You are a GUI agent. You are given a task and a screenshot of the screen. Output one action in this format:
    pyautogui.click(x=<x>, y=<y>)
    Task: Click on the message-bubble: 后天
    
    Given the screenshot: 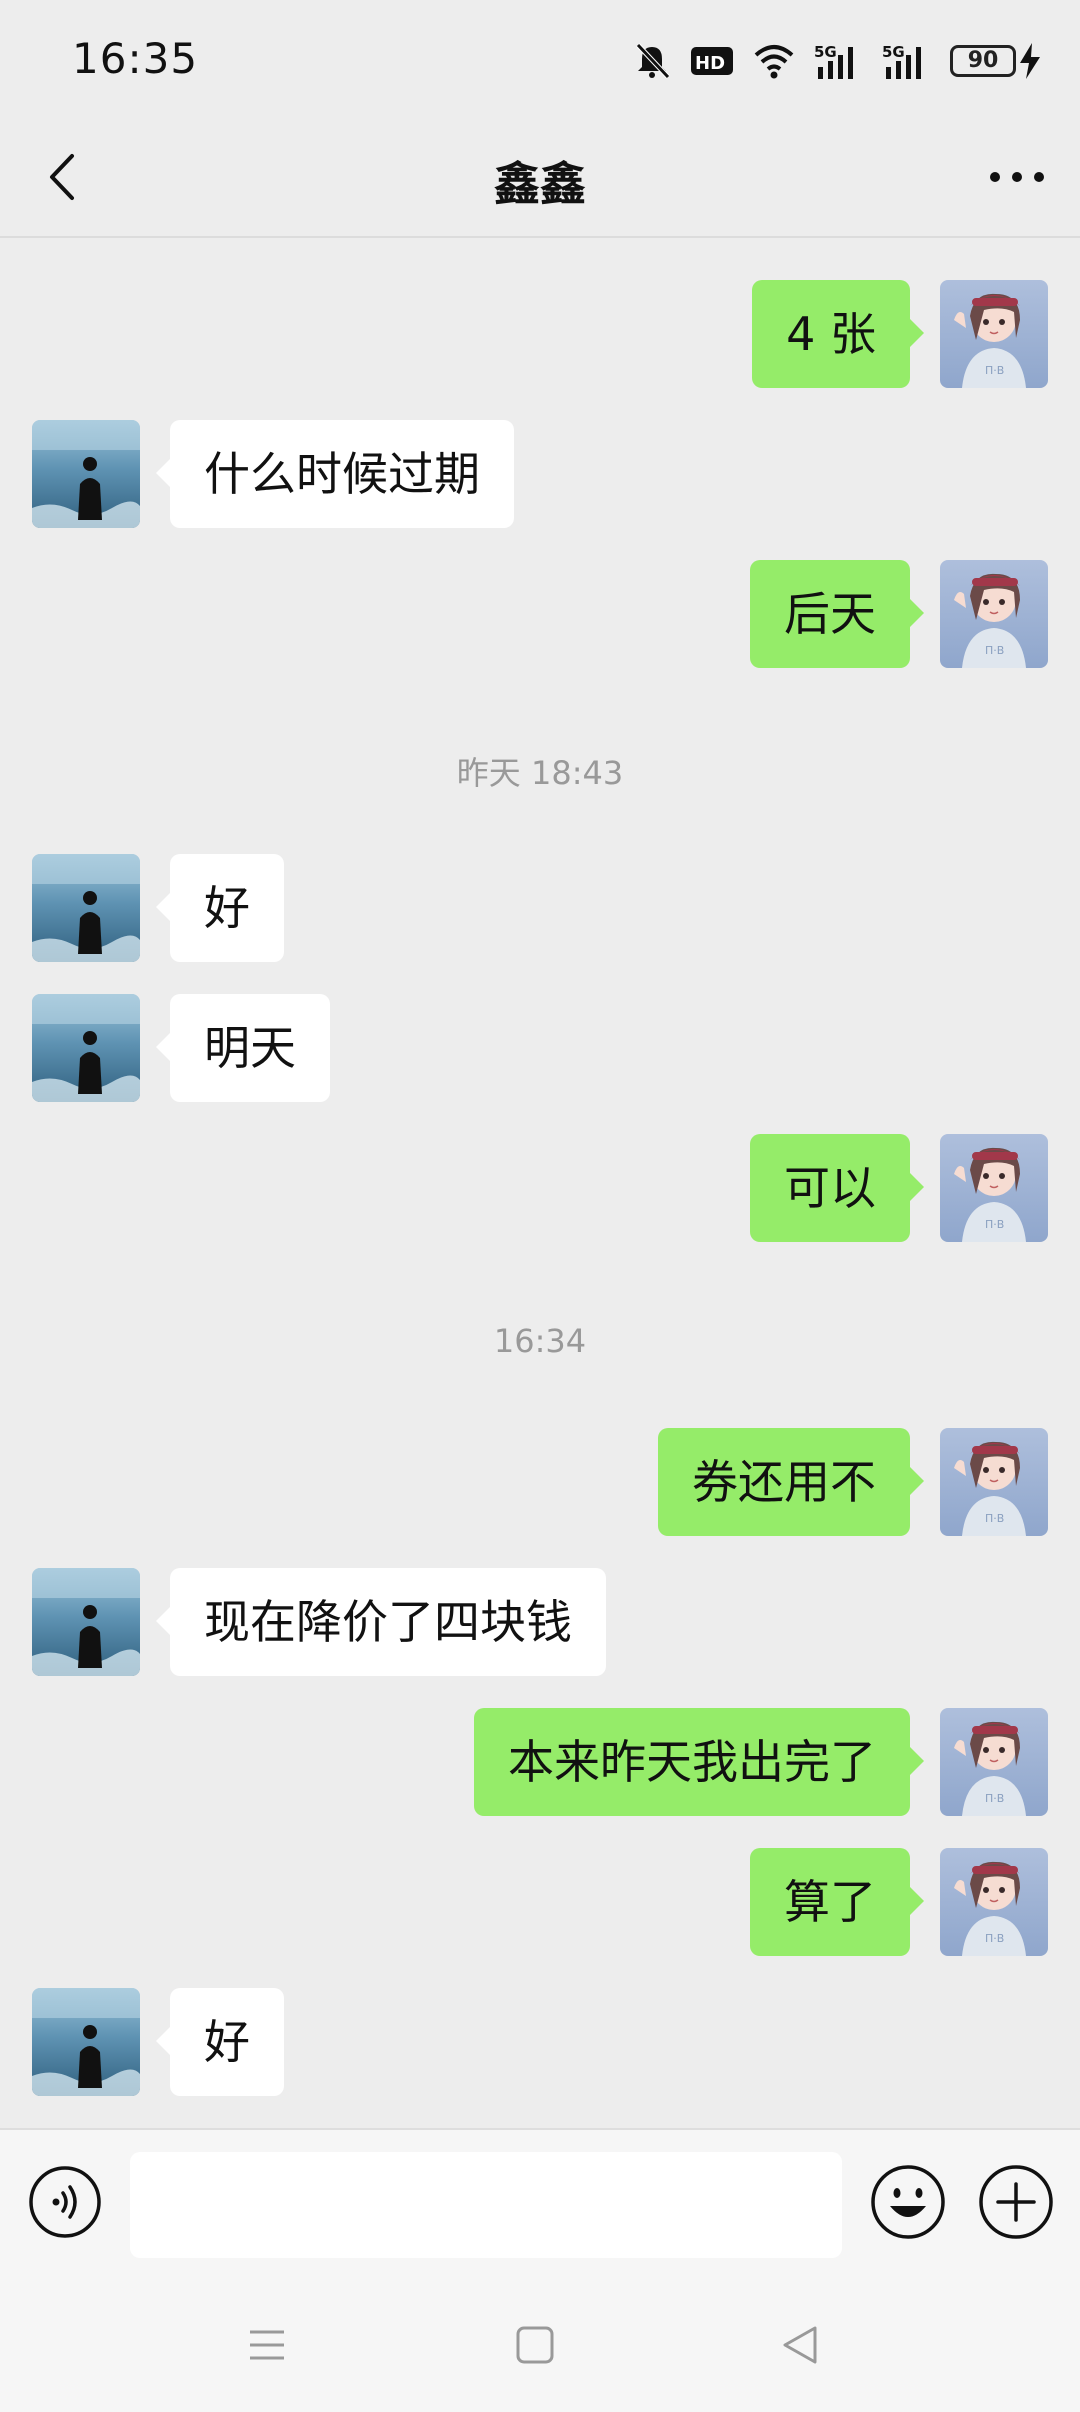 What is the action you would take?
    pyautogui.click(x=837, y=614)
    